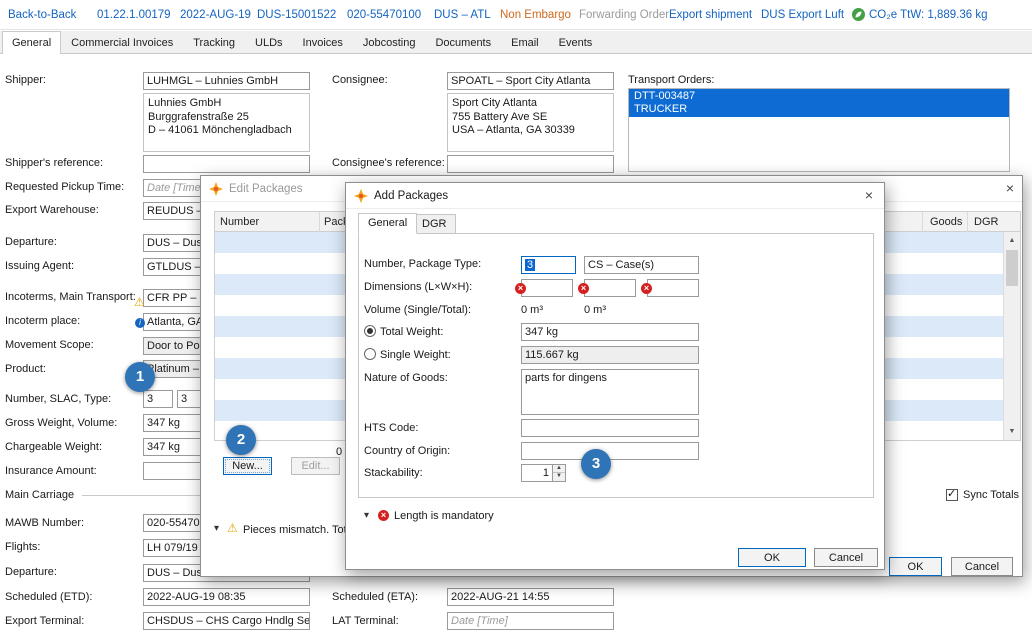 The width and height of the screenshot is (1032, 639). What do you see at coordinates (547, 288) in the screenshot?
I see `length-field` at bounding box center [547, 288].